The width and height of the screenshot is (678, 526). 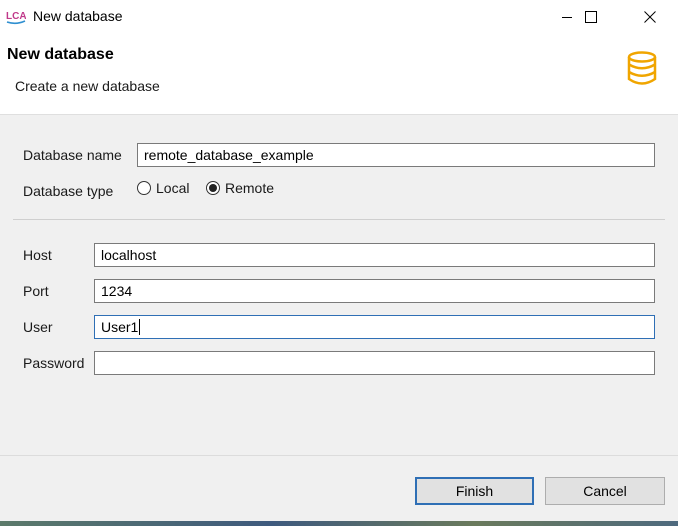 I want to click on radio-remote-label: Remote, so click(x=250, y=188).